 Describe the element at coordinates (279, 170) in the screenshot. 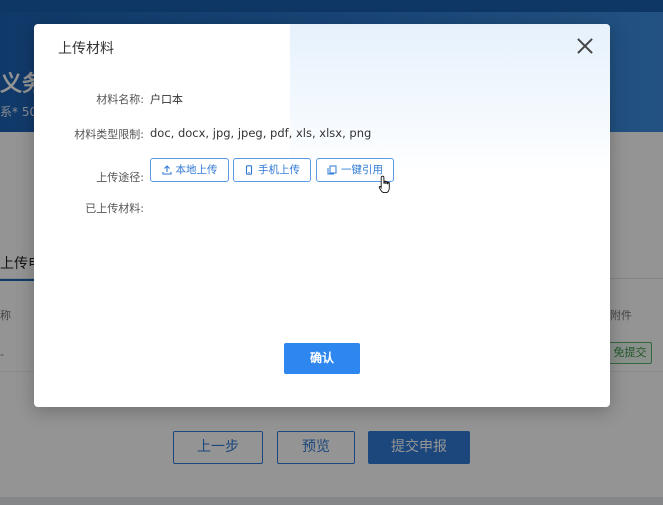

I see `mobile-upload-label: 手机上传` at that location.